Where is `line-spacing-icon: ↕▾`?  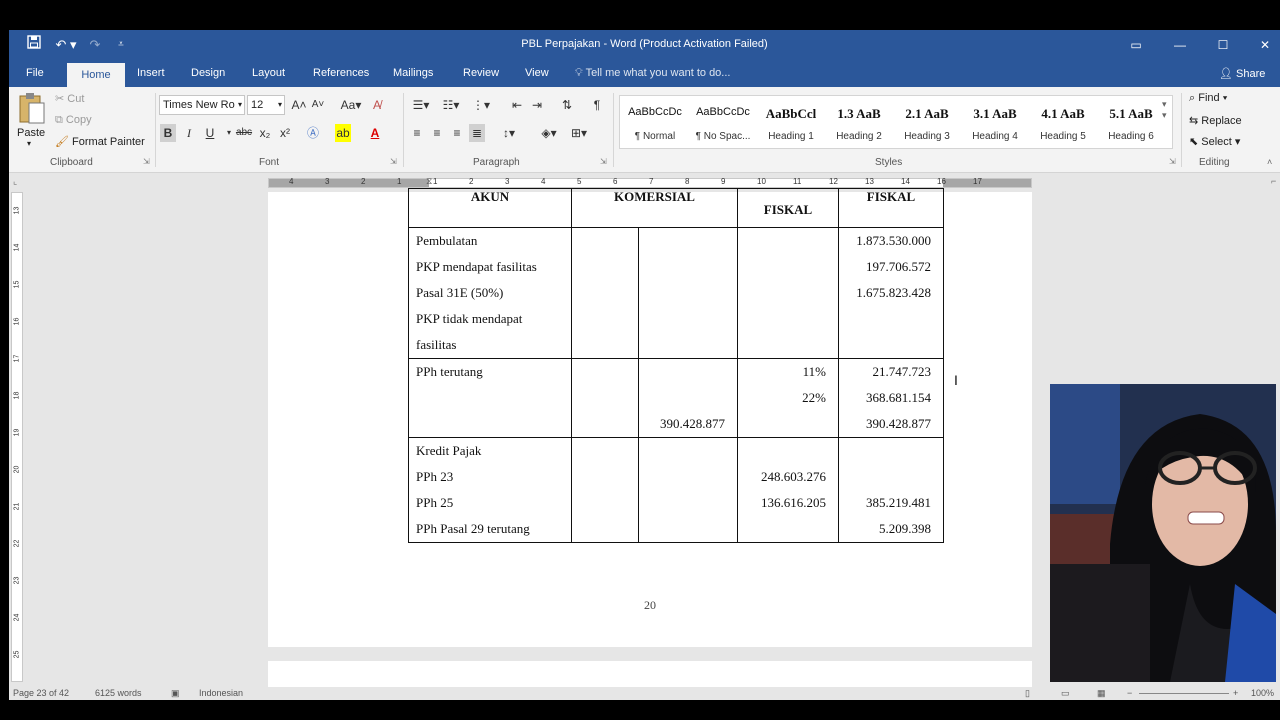
line-spacing-icon: ↕▾ is located at coordinates (509, 133).